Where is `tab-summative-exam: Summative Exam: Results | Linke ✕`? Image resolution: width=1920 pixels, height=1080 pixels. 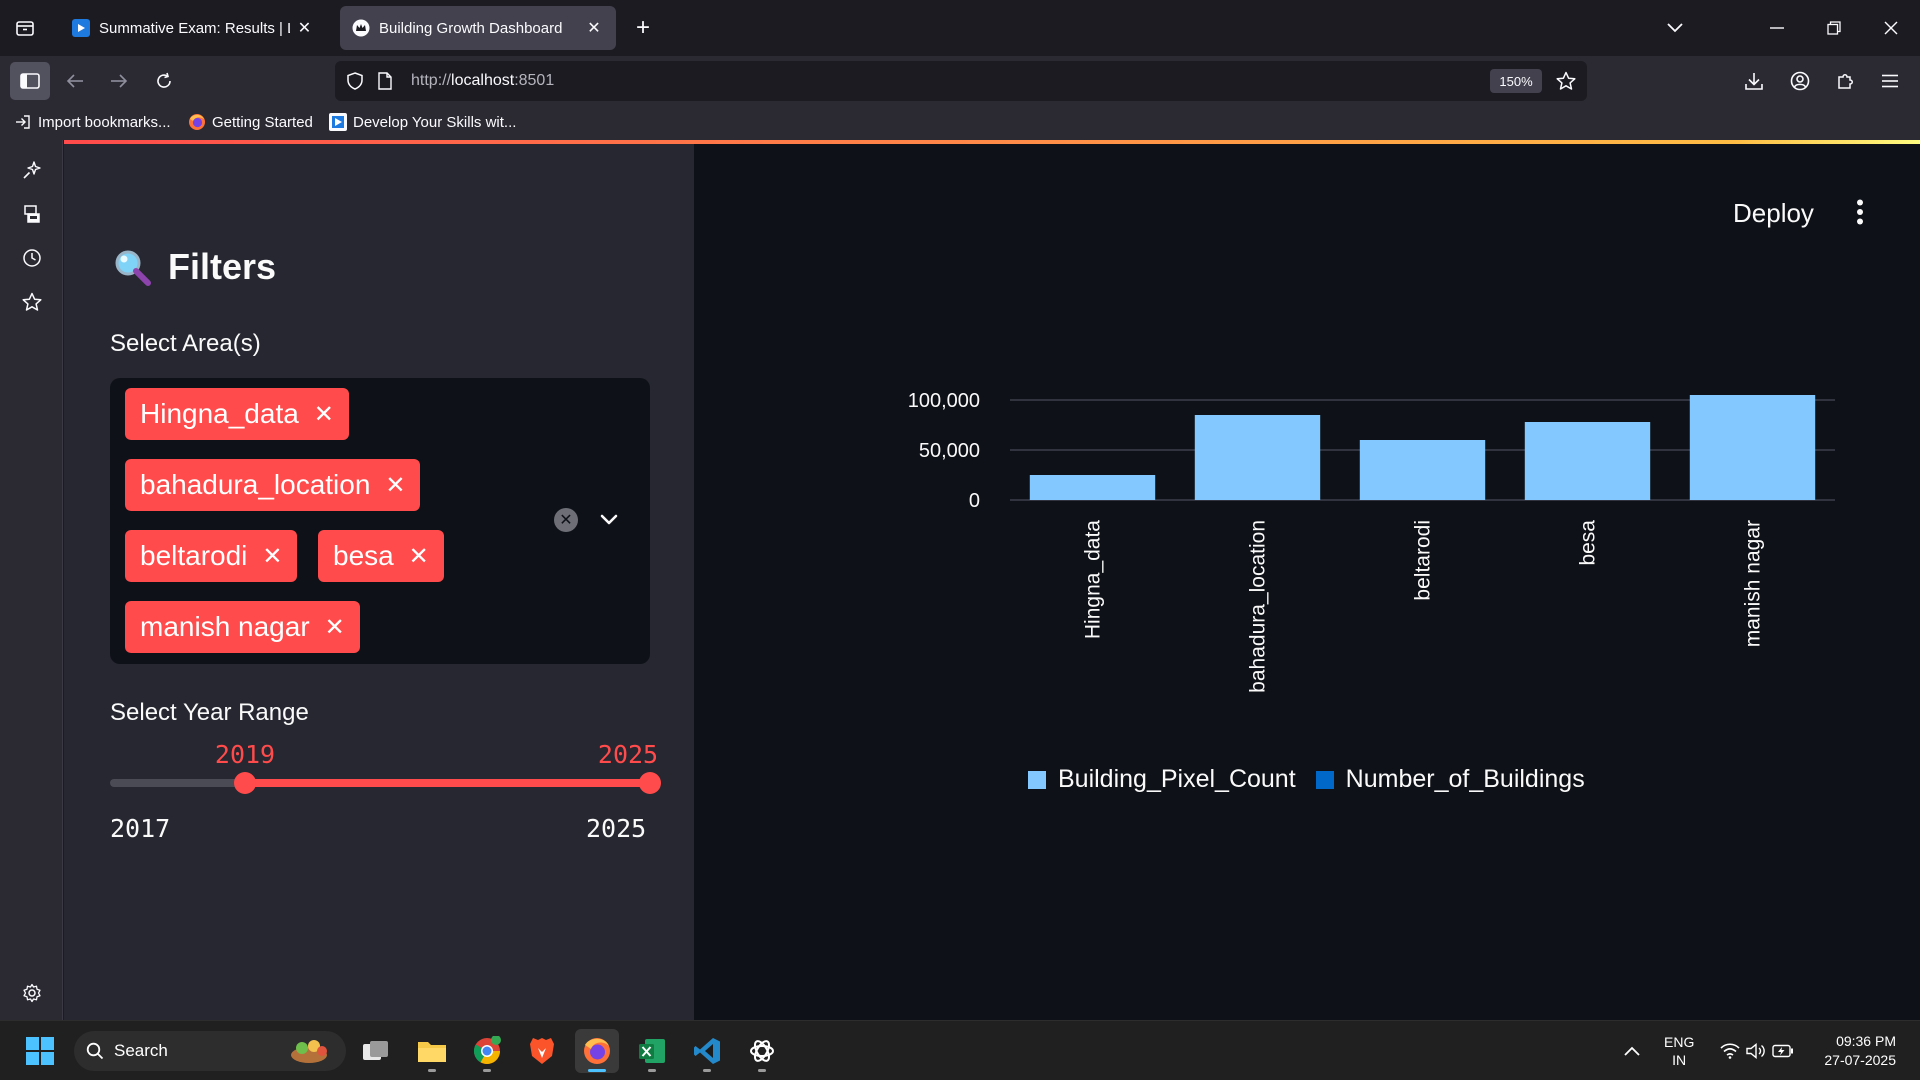
tab-summative-exam: Summative Exam: Results | Linke ✕ is located at coordinates (192, 28).